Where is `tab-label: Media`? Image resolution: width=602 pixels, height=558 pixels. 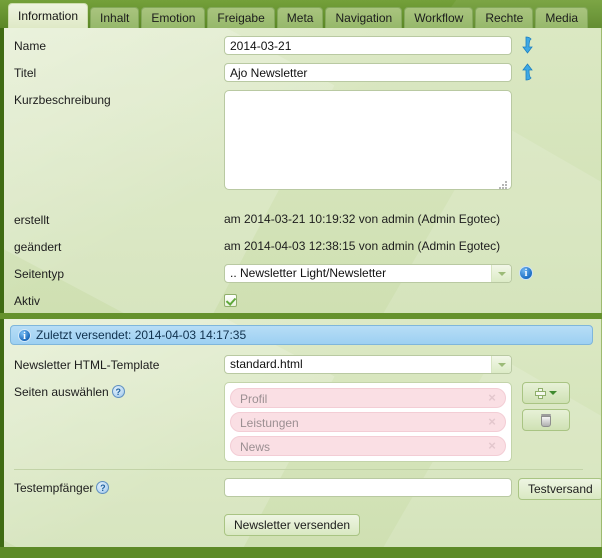
tab-label: Media is located at coordinates (562, 18).